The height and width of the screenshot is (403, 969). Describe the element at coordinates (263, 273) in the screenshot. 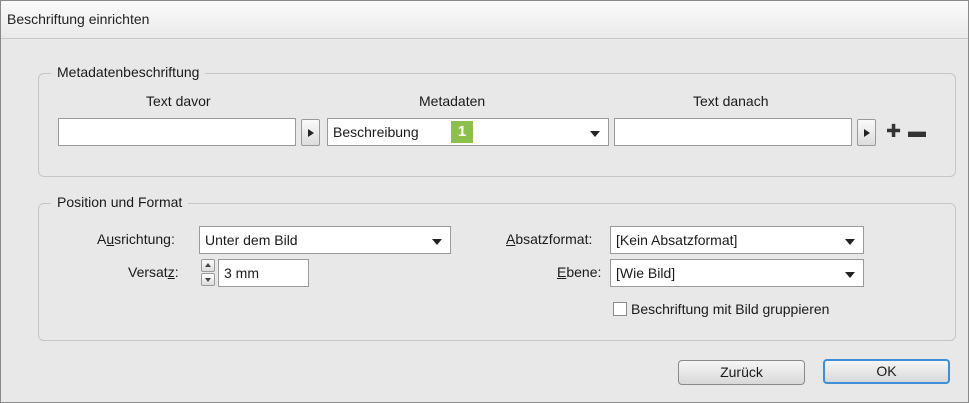

I see `offset-input: 3 mm` at that location.